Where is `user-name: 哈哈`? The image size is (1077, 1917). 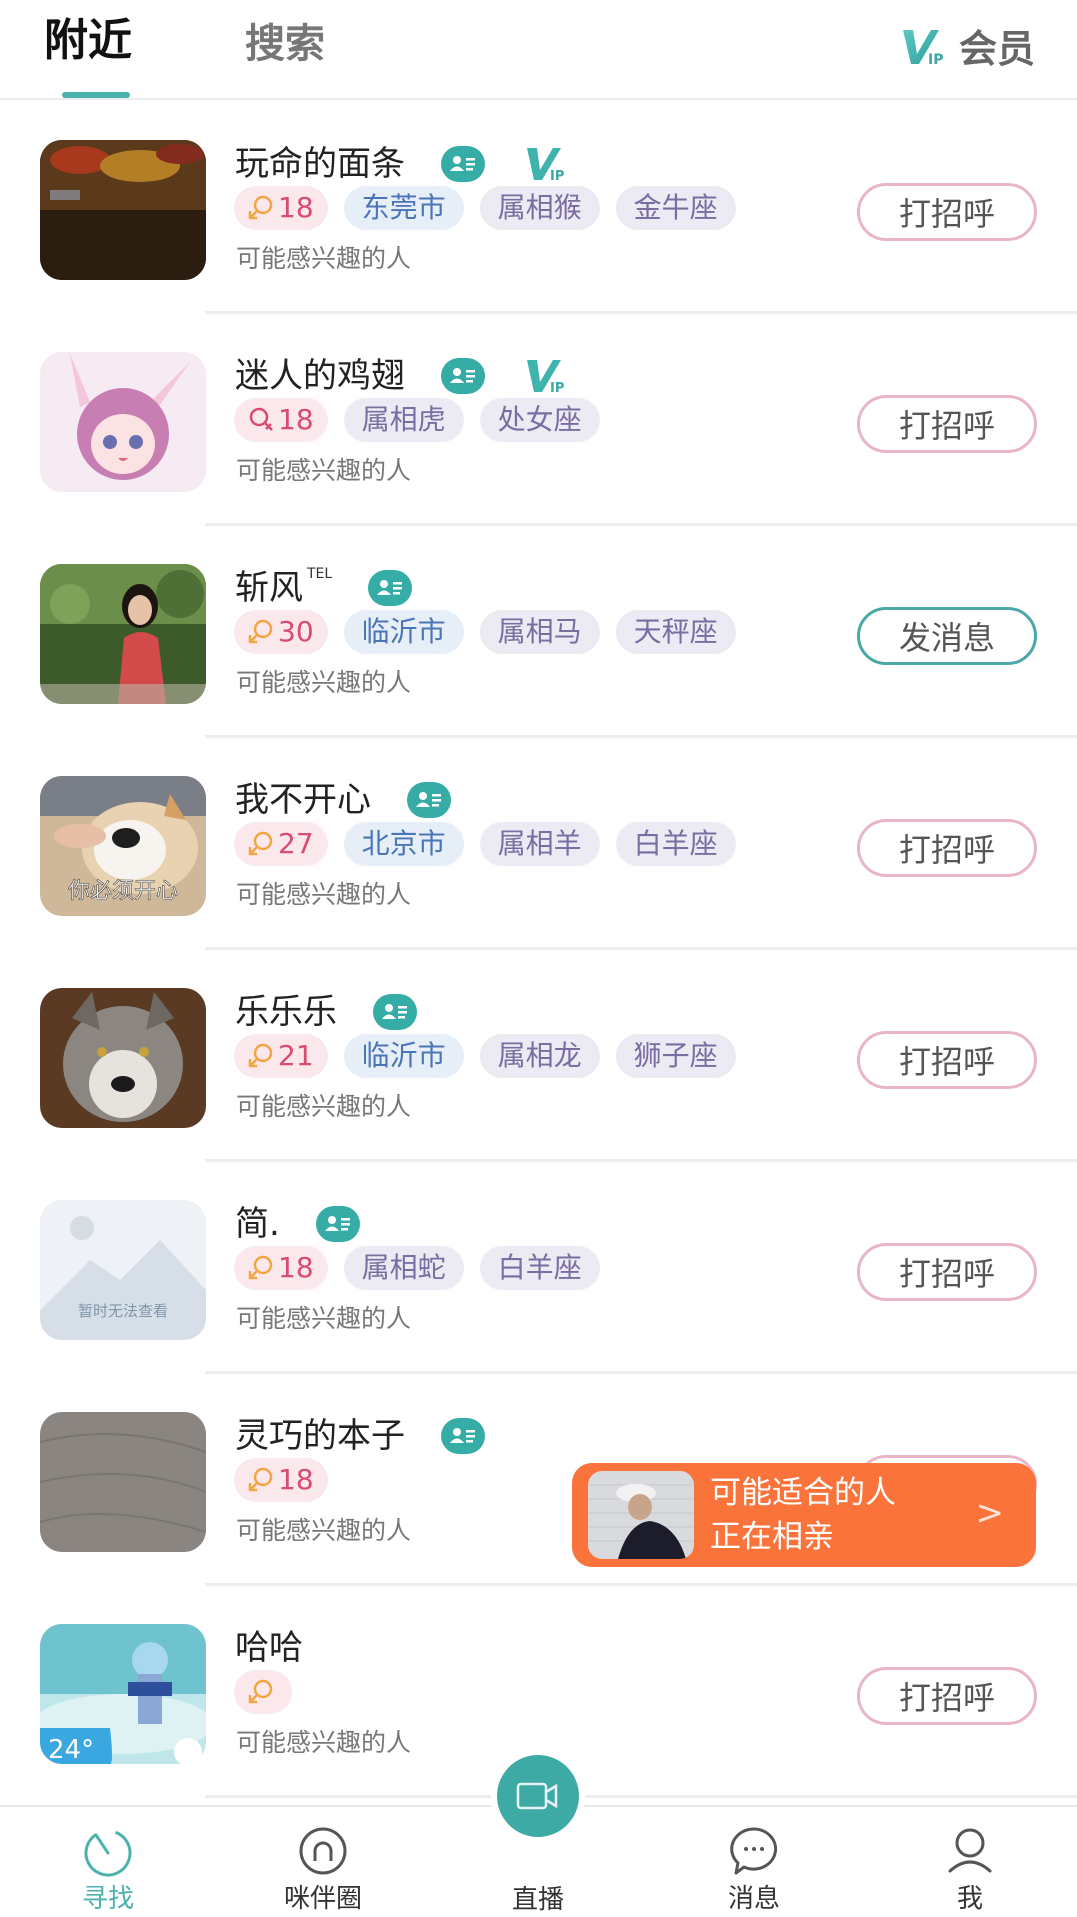 user-name: 哈哈 is located at coordinates (269, 1648).